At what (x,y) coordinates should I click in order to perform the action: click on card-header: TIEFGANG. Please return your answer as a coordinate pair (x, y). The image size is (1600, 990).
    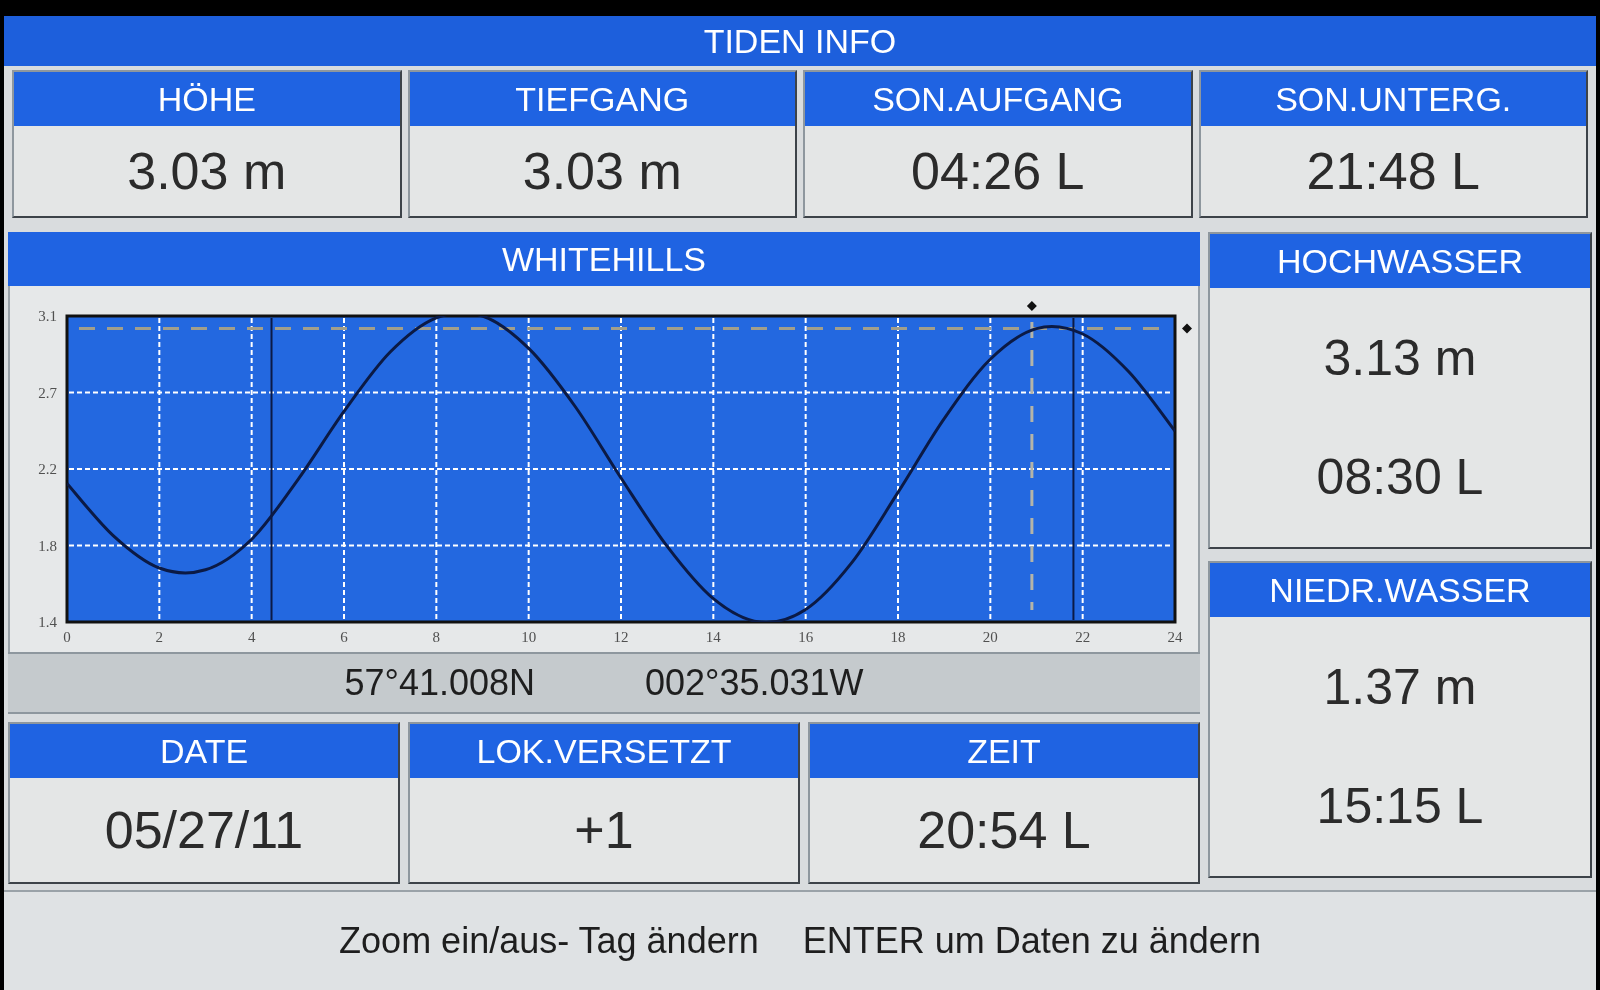
    Looking at the image, I should click on (602, 99).